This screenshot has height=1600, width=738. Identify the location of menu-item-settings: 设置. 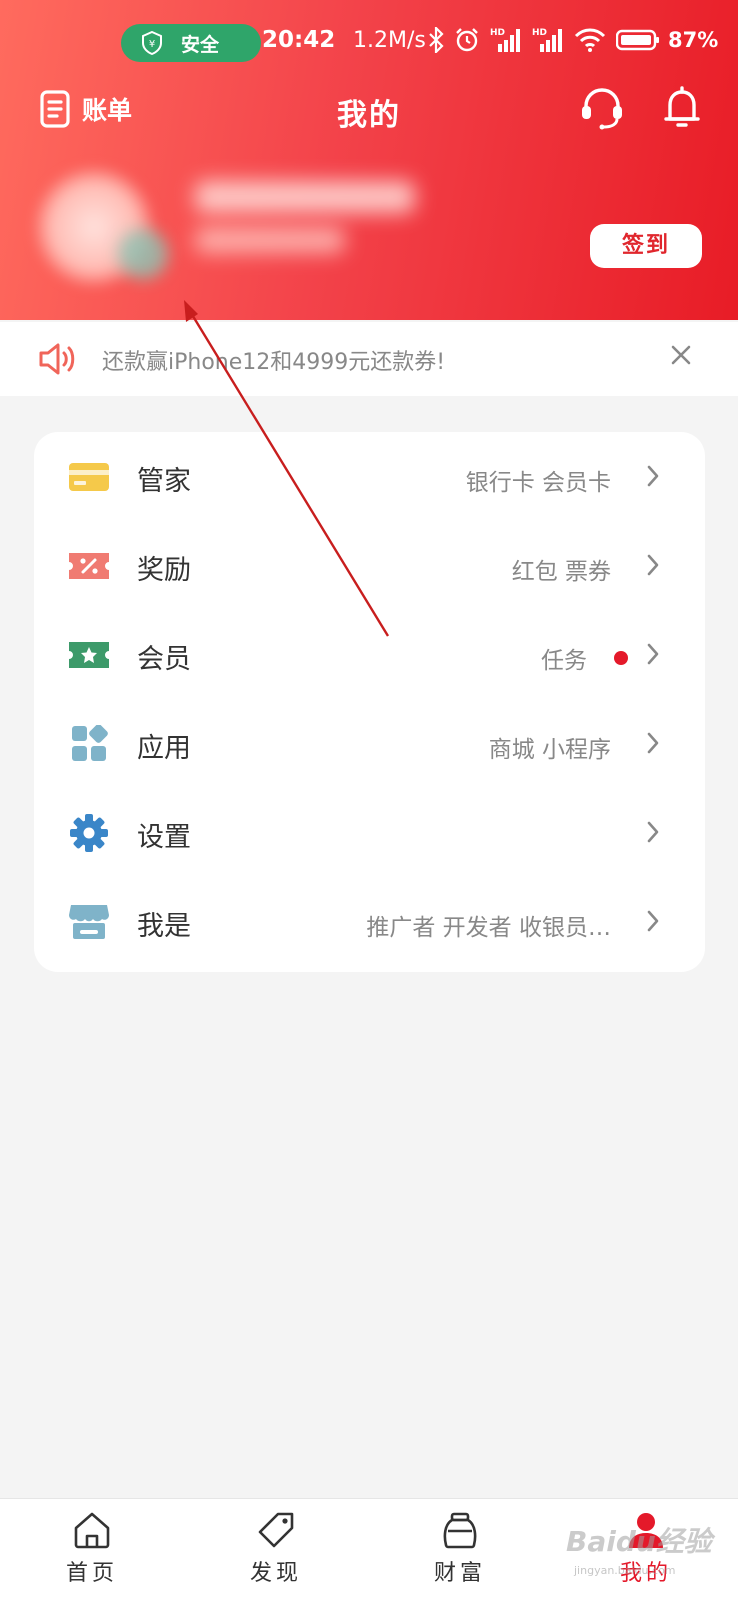
(369, 833).